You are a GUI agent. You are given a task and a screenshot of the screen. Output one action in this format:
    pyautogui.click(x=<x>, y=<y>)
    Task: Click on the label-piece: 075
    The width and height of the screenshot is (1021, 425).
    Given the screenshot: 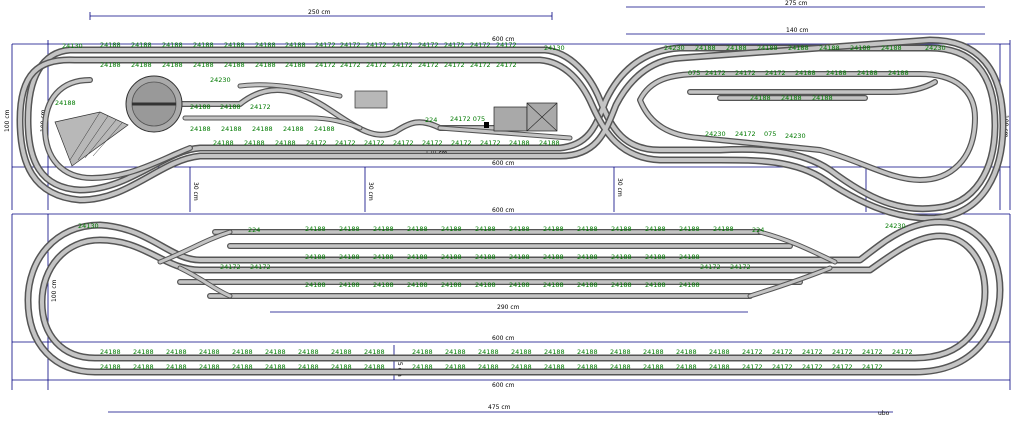 What is the action you would take?
    pyautogui.click(x=770, y=134)
    